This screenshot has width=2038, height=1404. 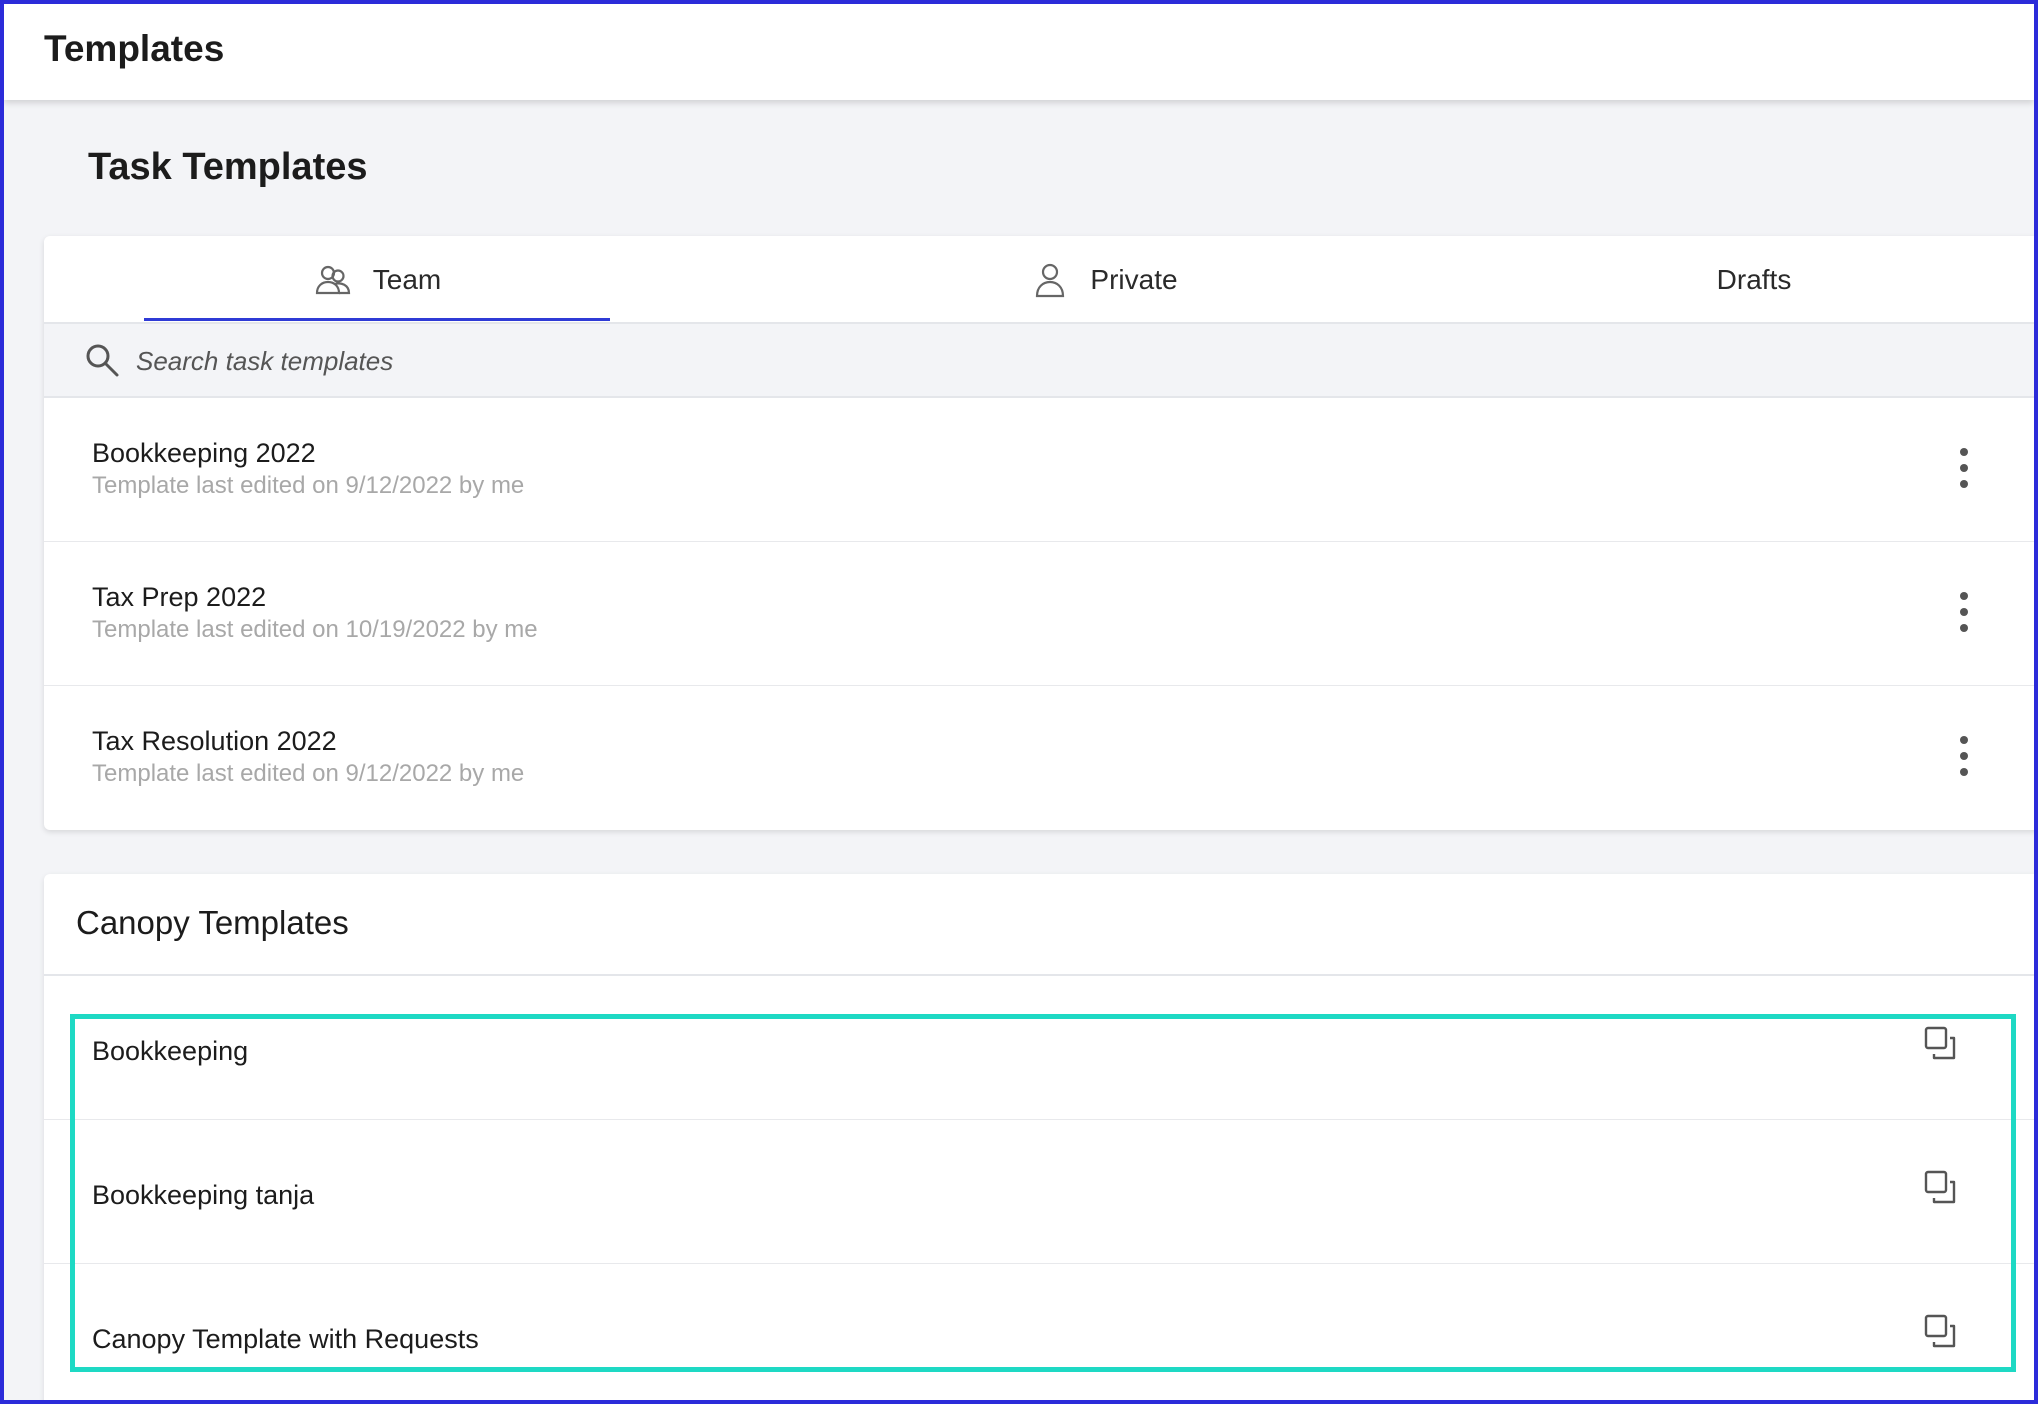 What do you see at coordinates (179, 597) in the screenshot?
I see `template-name: Tax Prep 2022` at bounding box center [179, 597].